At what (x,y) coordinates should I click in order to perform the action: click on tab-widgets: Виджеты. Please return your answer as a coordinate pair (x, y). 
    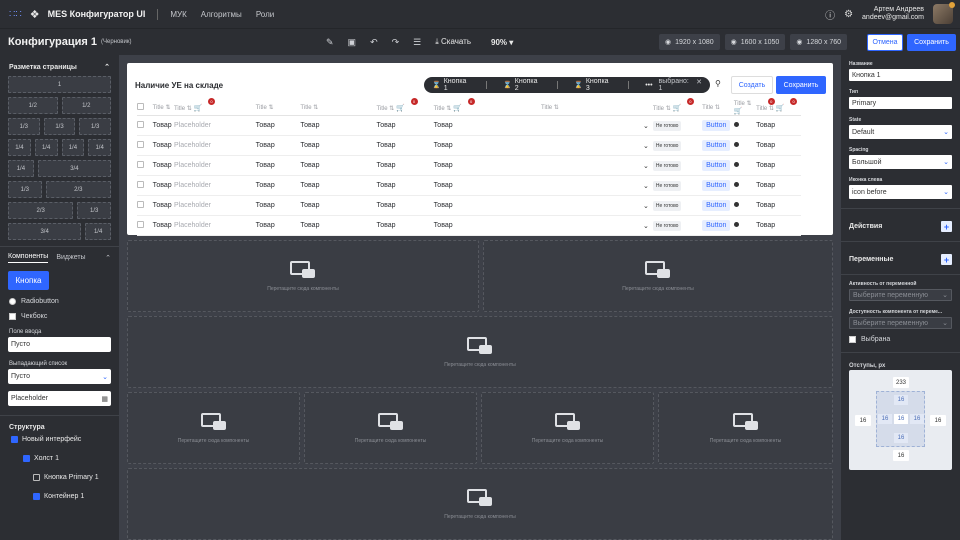
    Looking at the image, I should click on (70, 258).